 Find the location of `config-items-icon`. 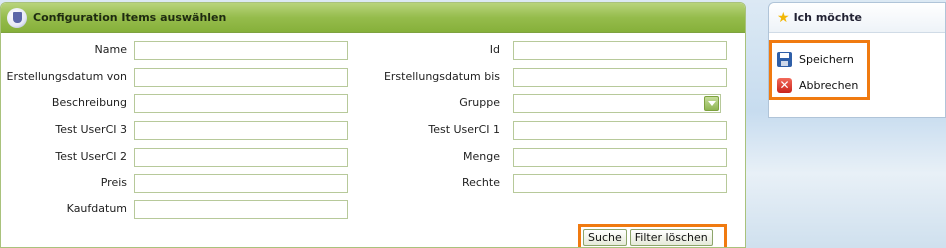

config-items-icon is located at coordinates (17, 17).